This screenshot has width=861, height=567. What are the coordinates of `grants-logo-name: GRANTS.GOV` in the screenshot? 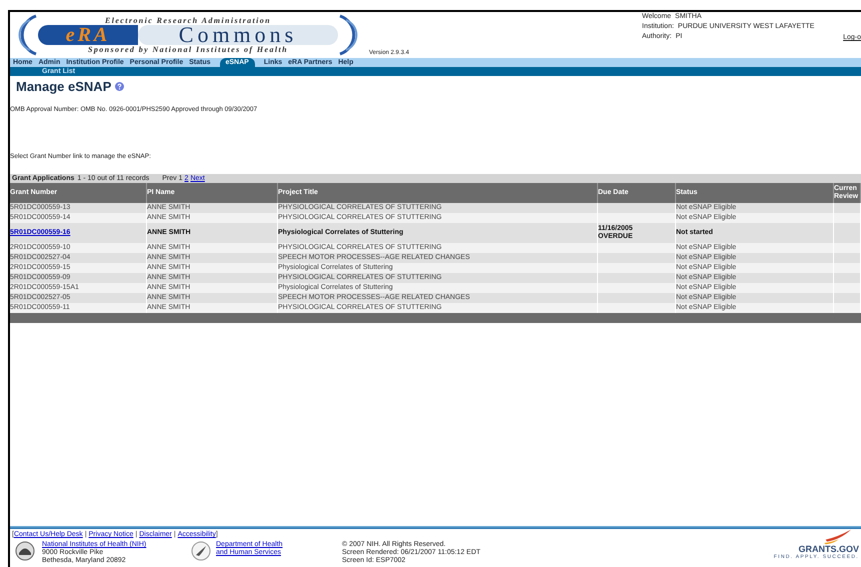 It's located at (828, 549).